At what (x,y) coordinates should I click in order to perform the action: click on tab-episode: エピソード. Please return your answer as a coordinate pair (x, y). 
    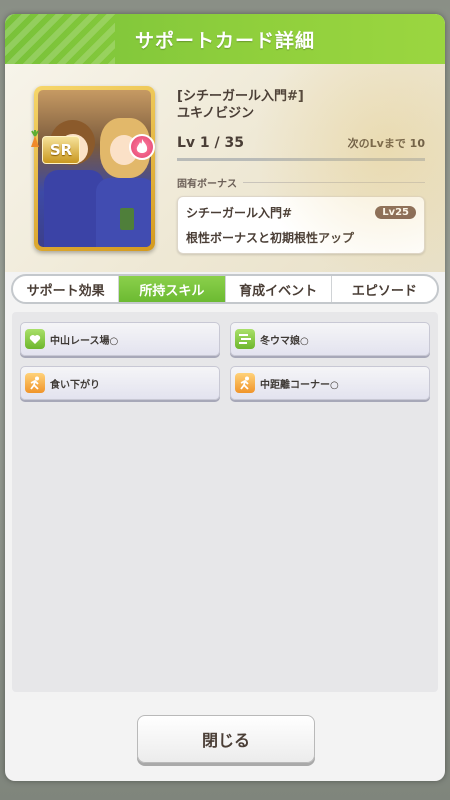
    Looking at the image, I should click on (384, 289).